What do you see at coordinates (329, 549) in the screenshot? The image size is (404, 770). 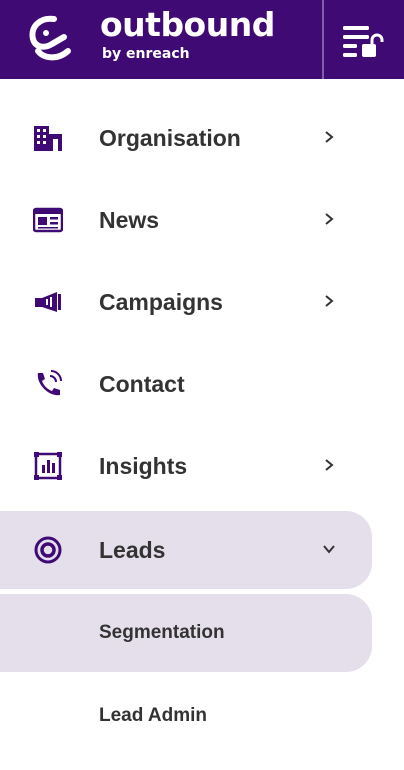 I see `chevron-down-icon` at bounding box center [329, 549].